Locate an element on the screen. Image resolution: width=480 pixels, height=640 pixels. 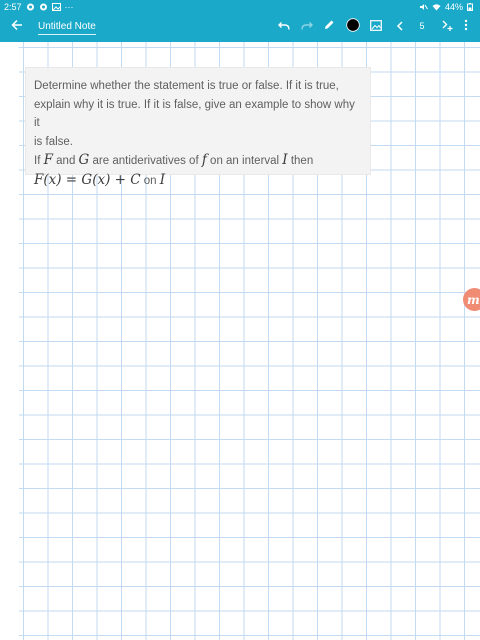
pen-icon is located at coordinates (329, 27).